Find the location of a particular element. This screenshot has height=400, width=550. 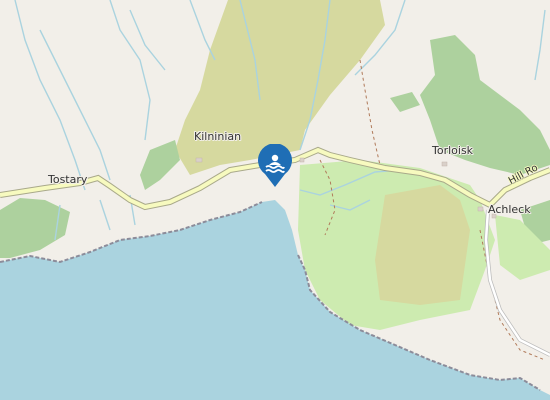

place-label-kilninian: Kilninian is located at coordinates (218, 136).